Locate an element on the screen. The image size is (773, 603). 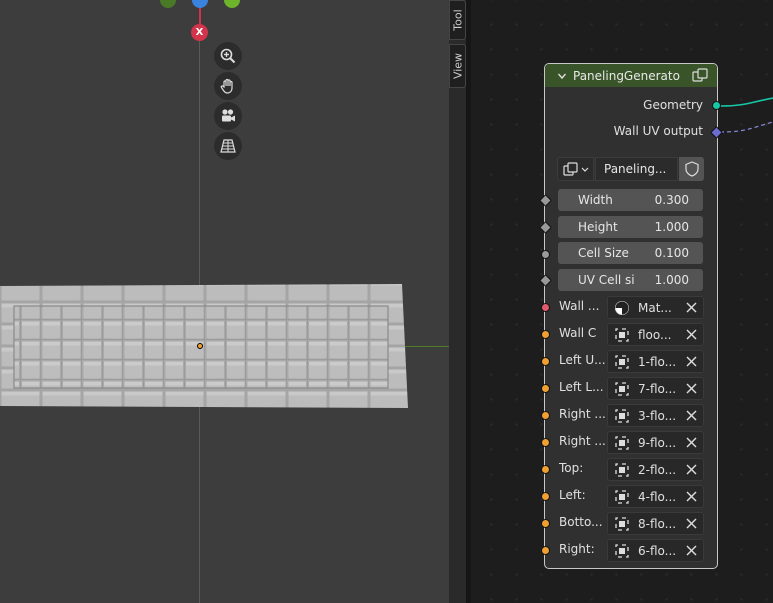
geometry-link is located at coordinates (744, 115).